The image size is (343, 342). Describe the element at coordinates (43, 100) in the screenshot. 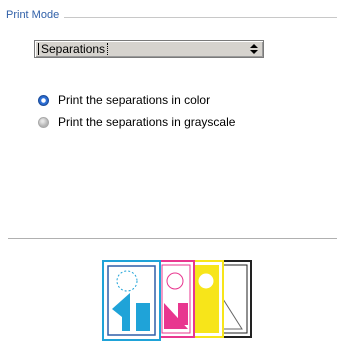

I see `radio-selected-icon` at that location.